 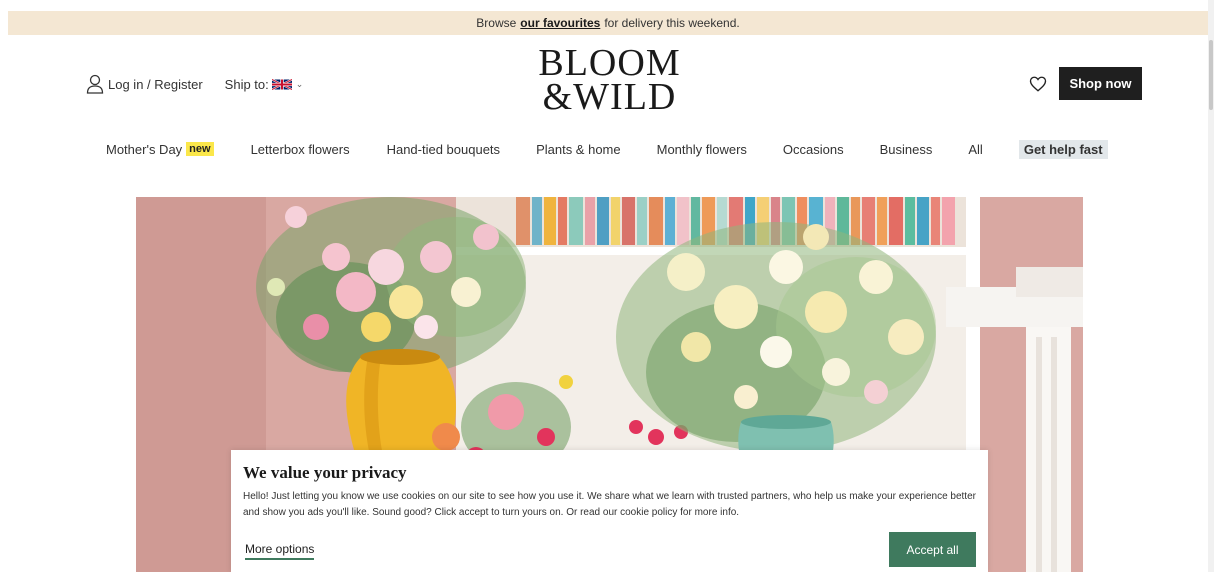 What do you see at coordinates (1100, 83) in the screenshot?
I see `shop-now-button: Shop now` at bounding box center [1100, 83].